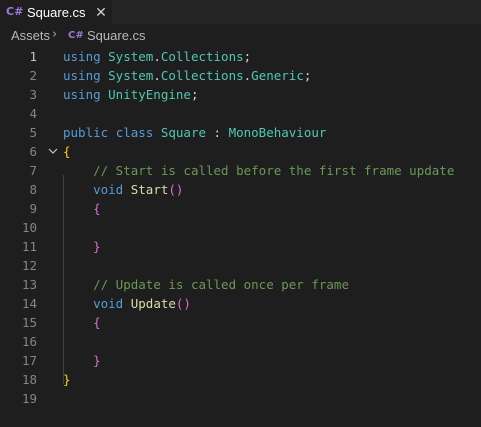 Image resolution: width=481 pixels, height=427 pixels. I want to click on code-line: 13 // Update is called once per frame, so click(240, 284).